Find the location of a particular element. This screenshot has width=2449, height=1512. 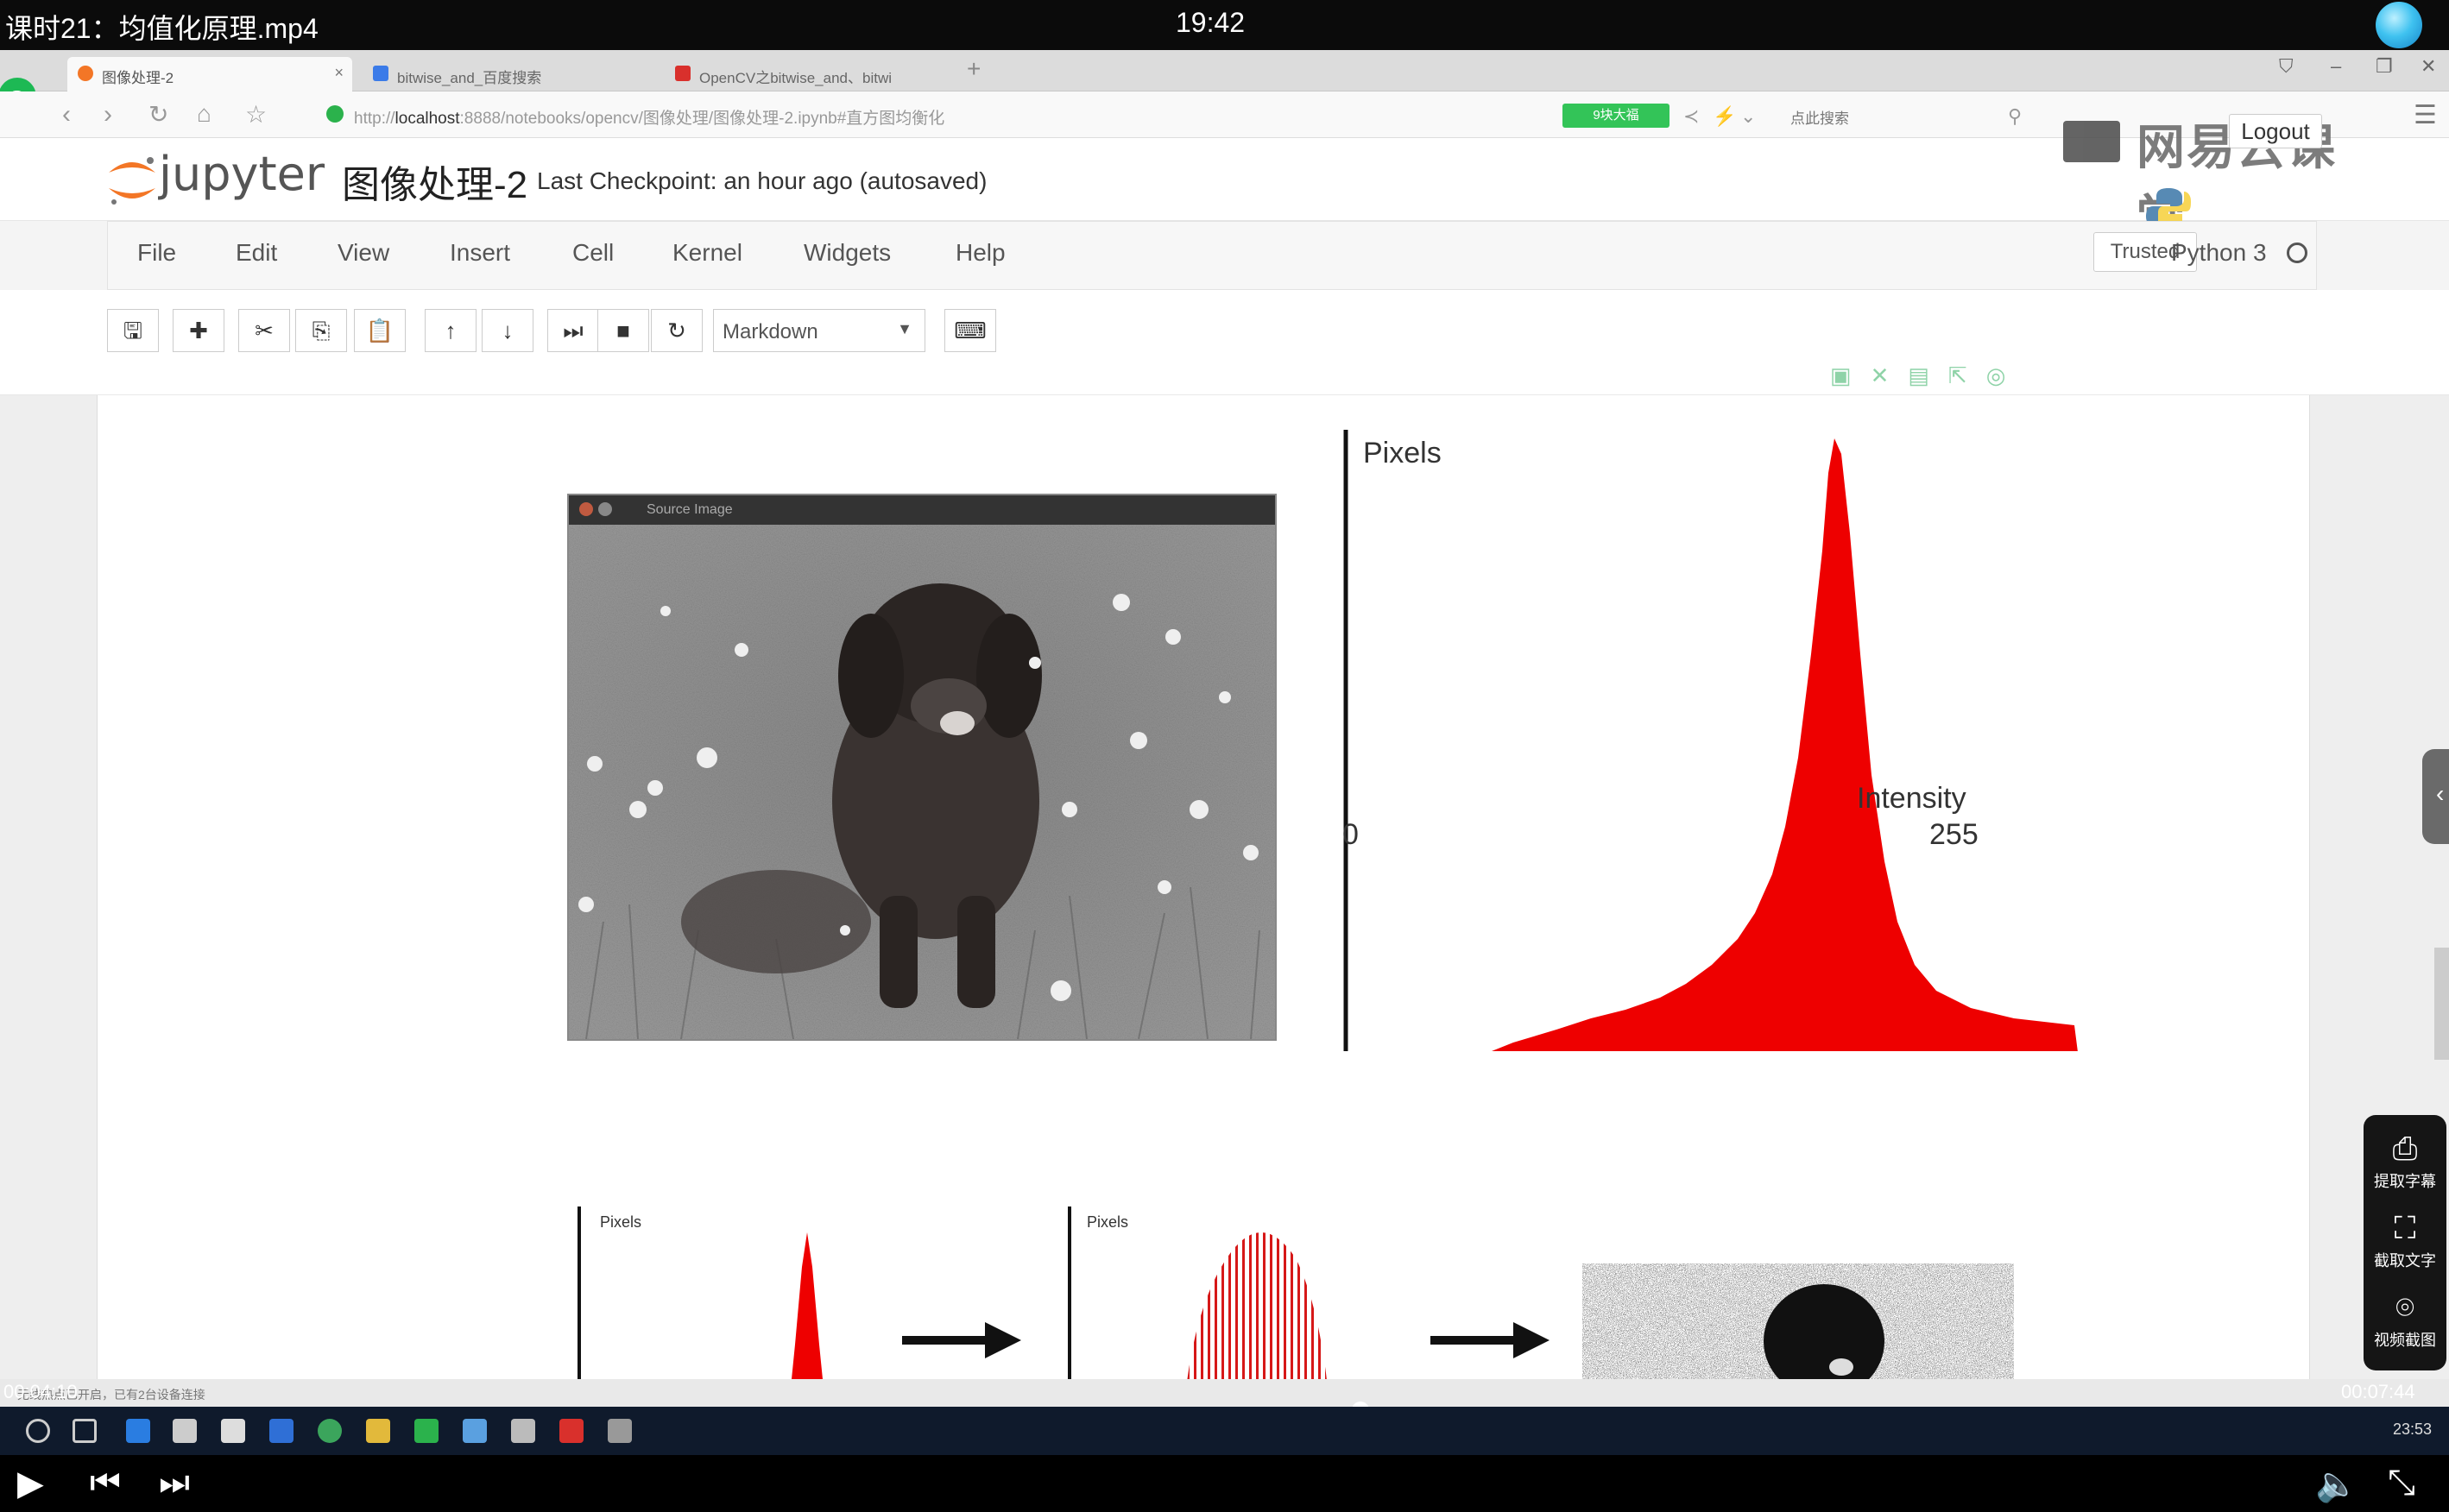

menu-file: File is located at coordinates (156, 253).